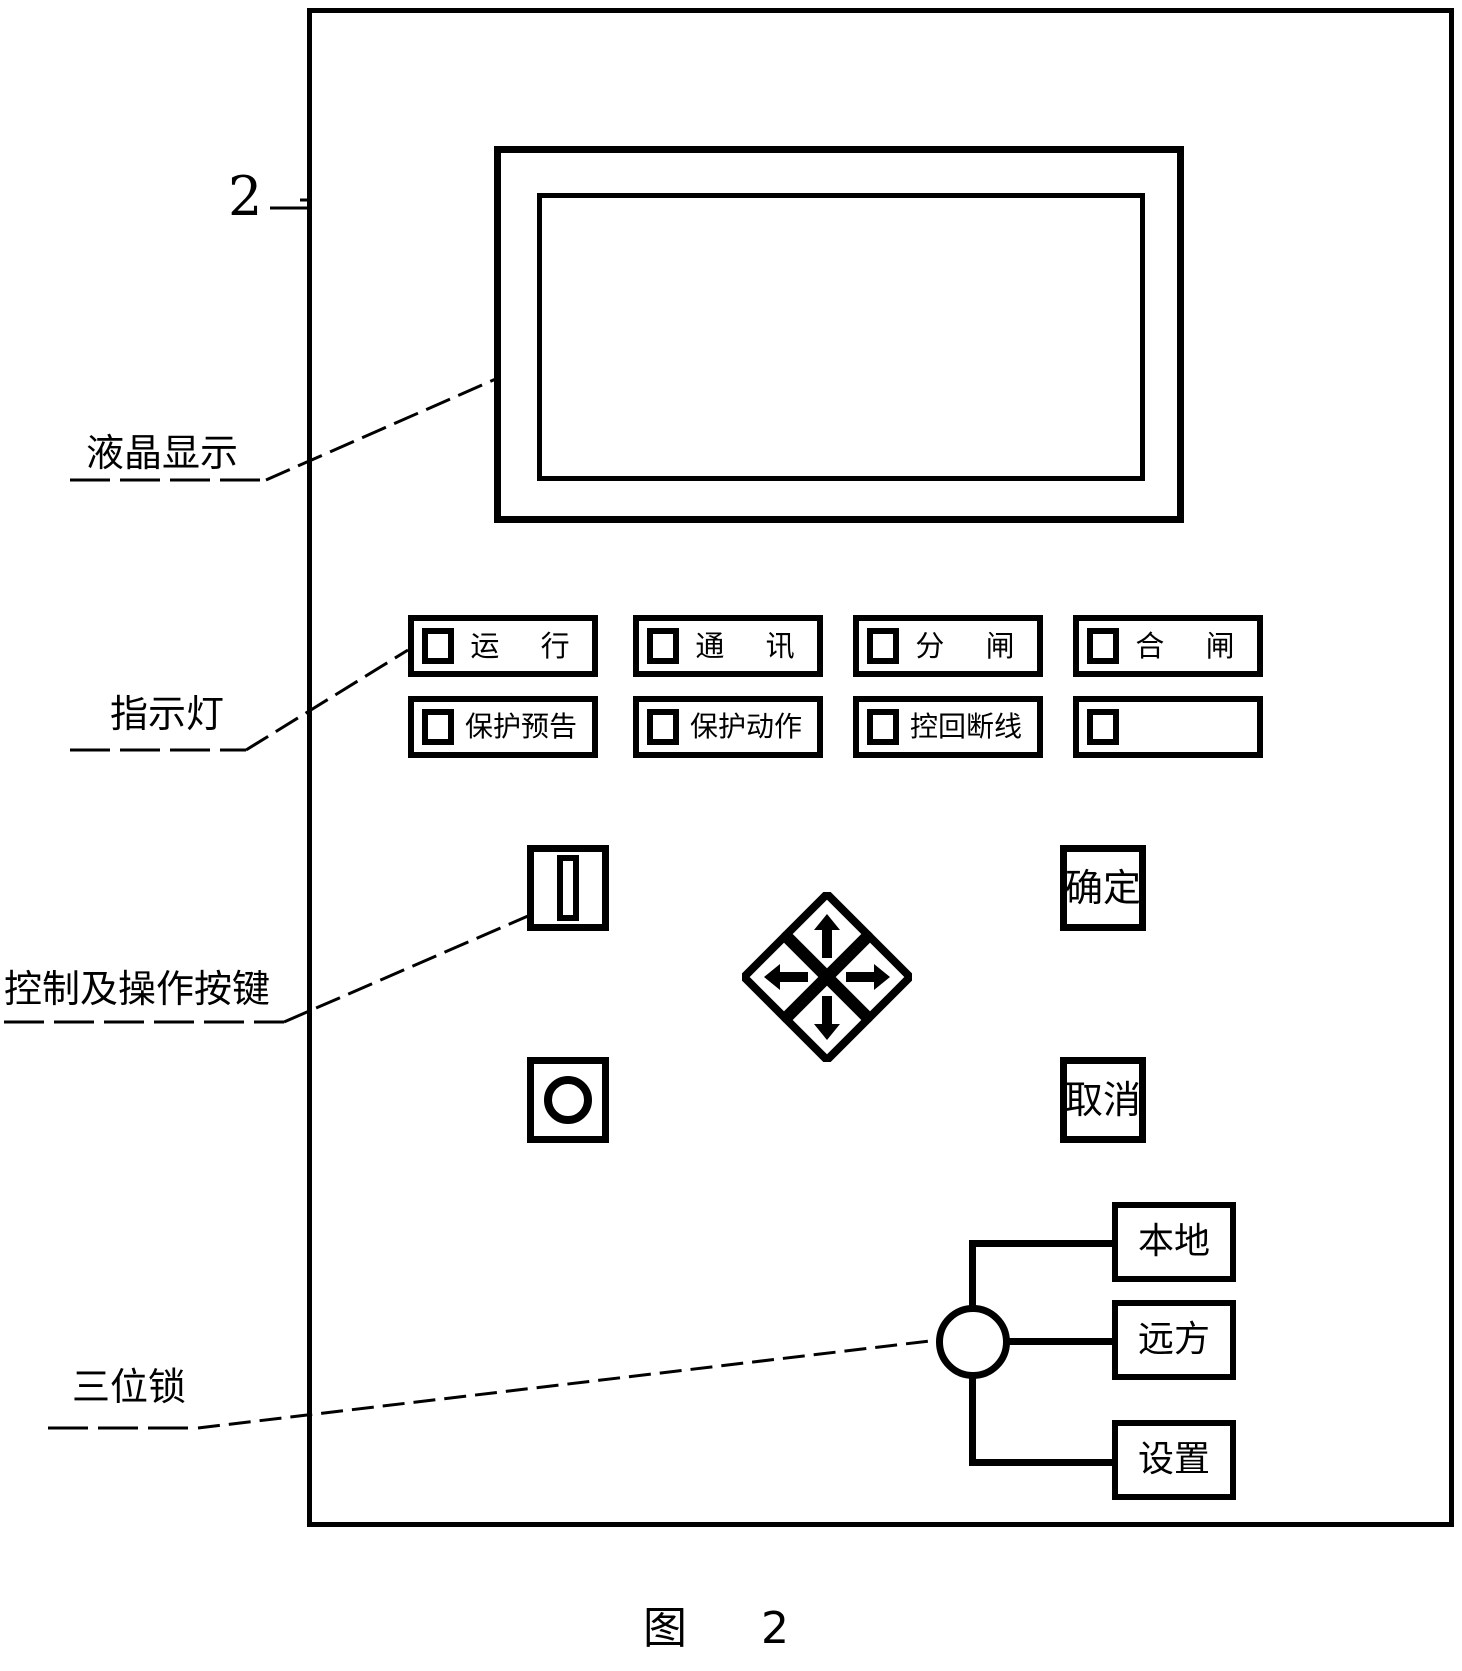  Describe the element at coordinates (1043, 1243) in the screenshot. I see `lock-wire-local-horizontal` at that location.